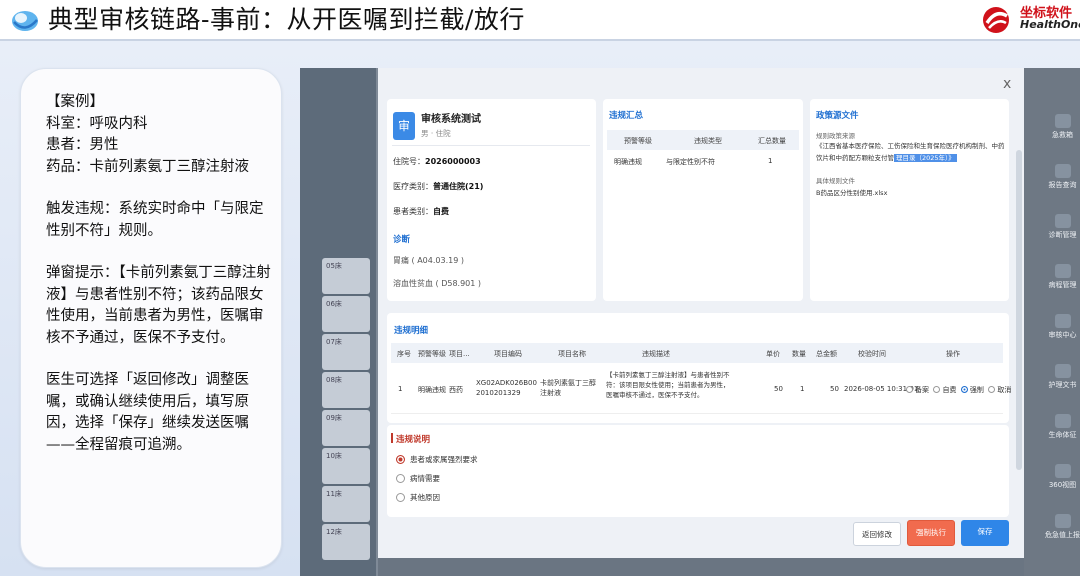 This screenshot has width=1080, height=576. Describe the element at coordinates (75, 102) in the screenshot. I see `case-heading: 【案例】` at that location.